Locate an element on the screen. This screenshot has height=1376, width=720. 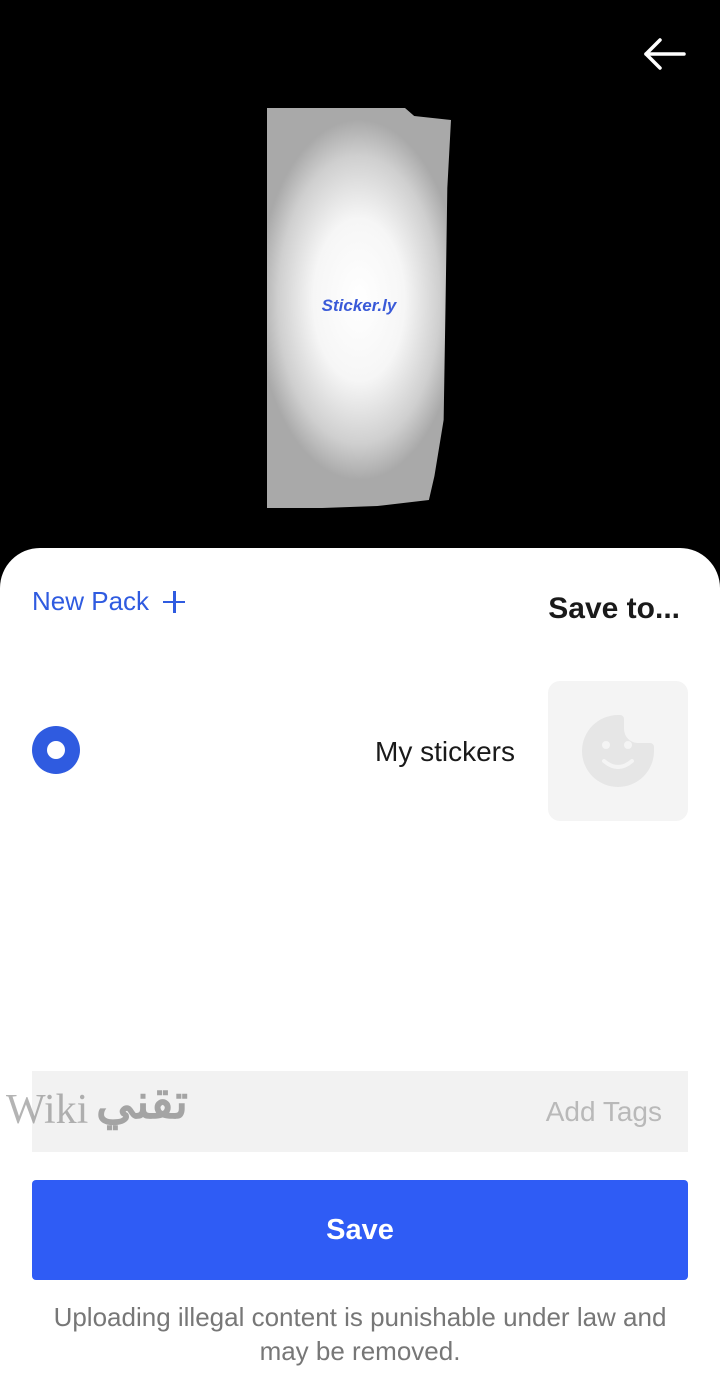
new-pack-button: New Pack is located at coordinates (109, 601).